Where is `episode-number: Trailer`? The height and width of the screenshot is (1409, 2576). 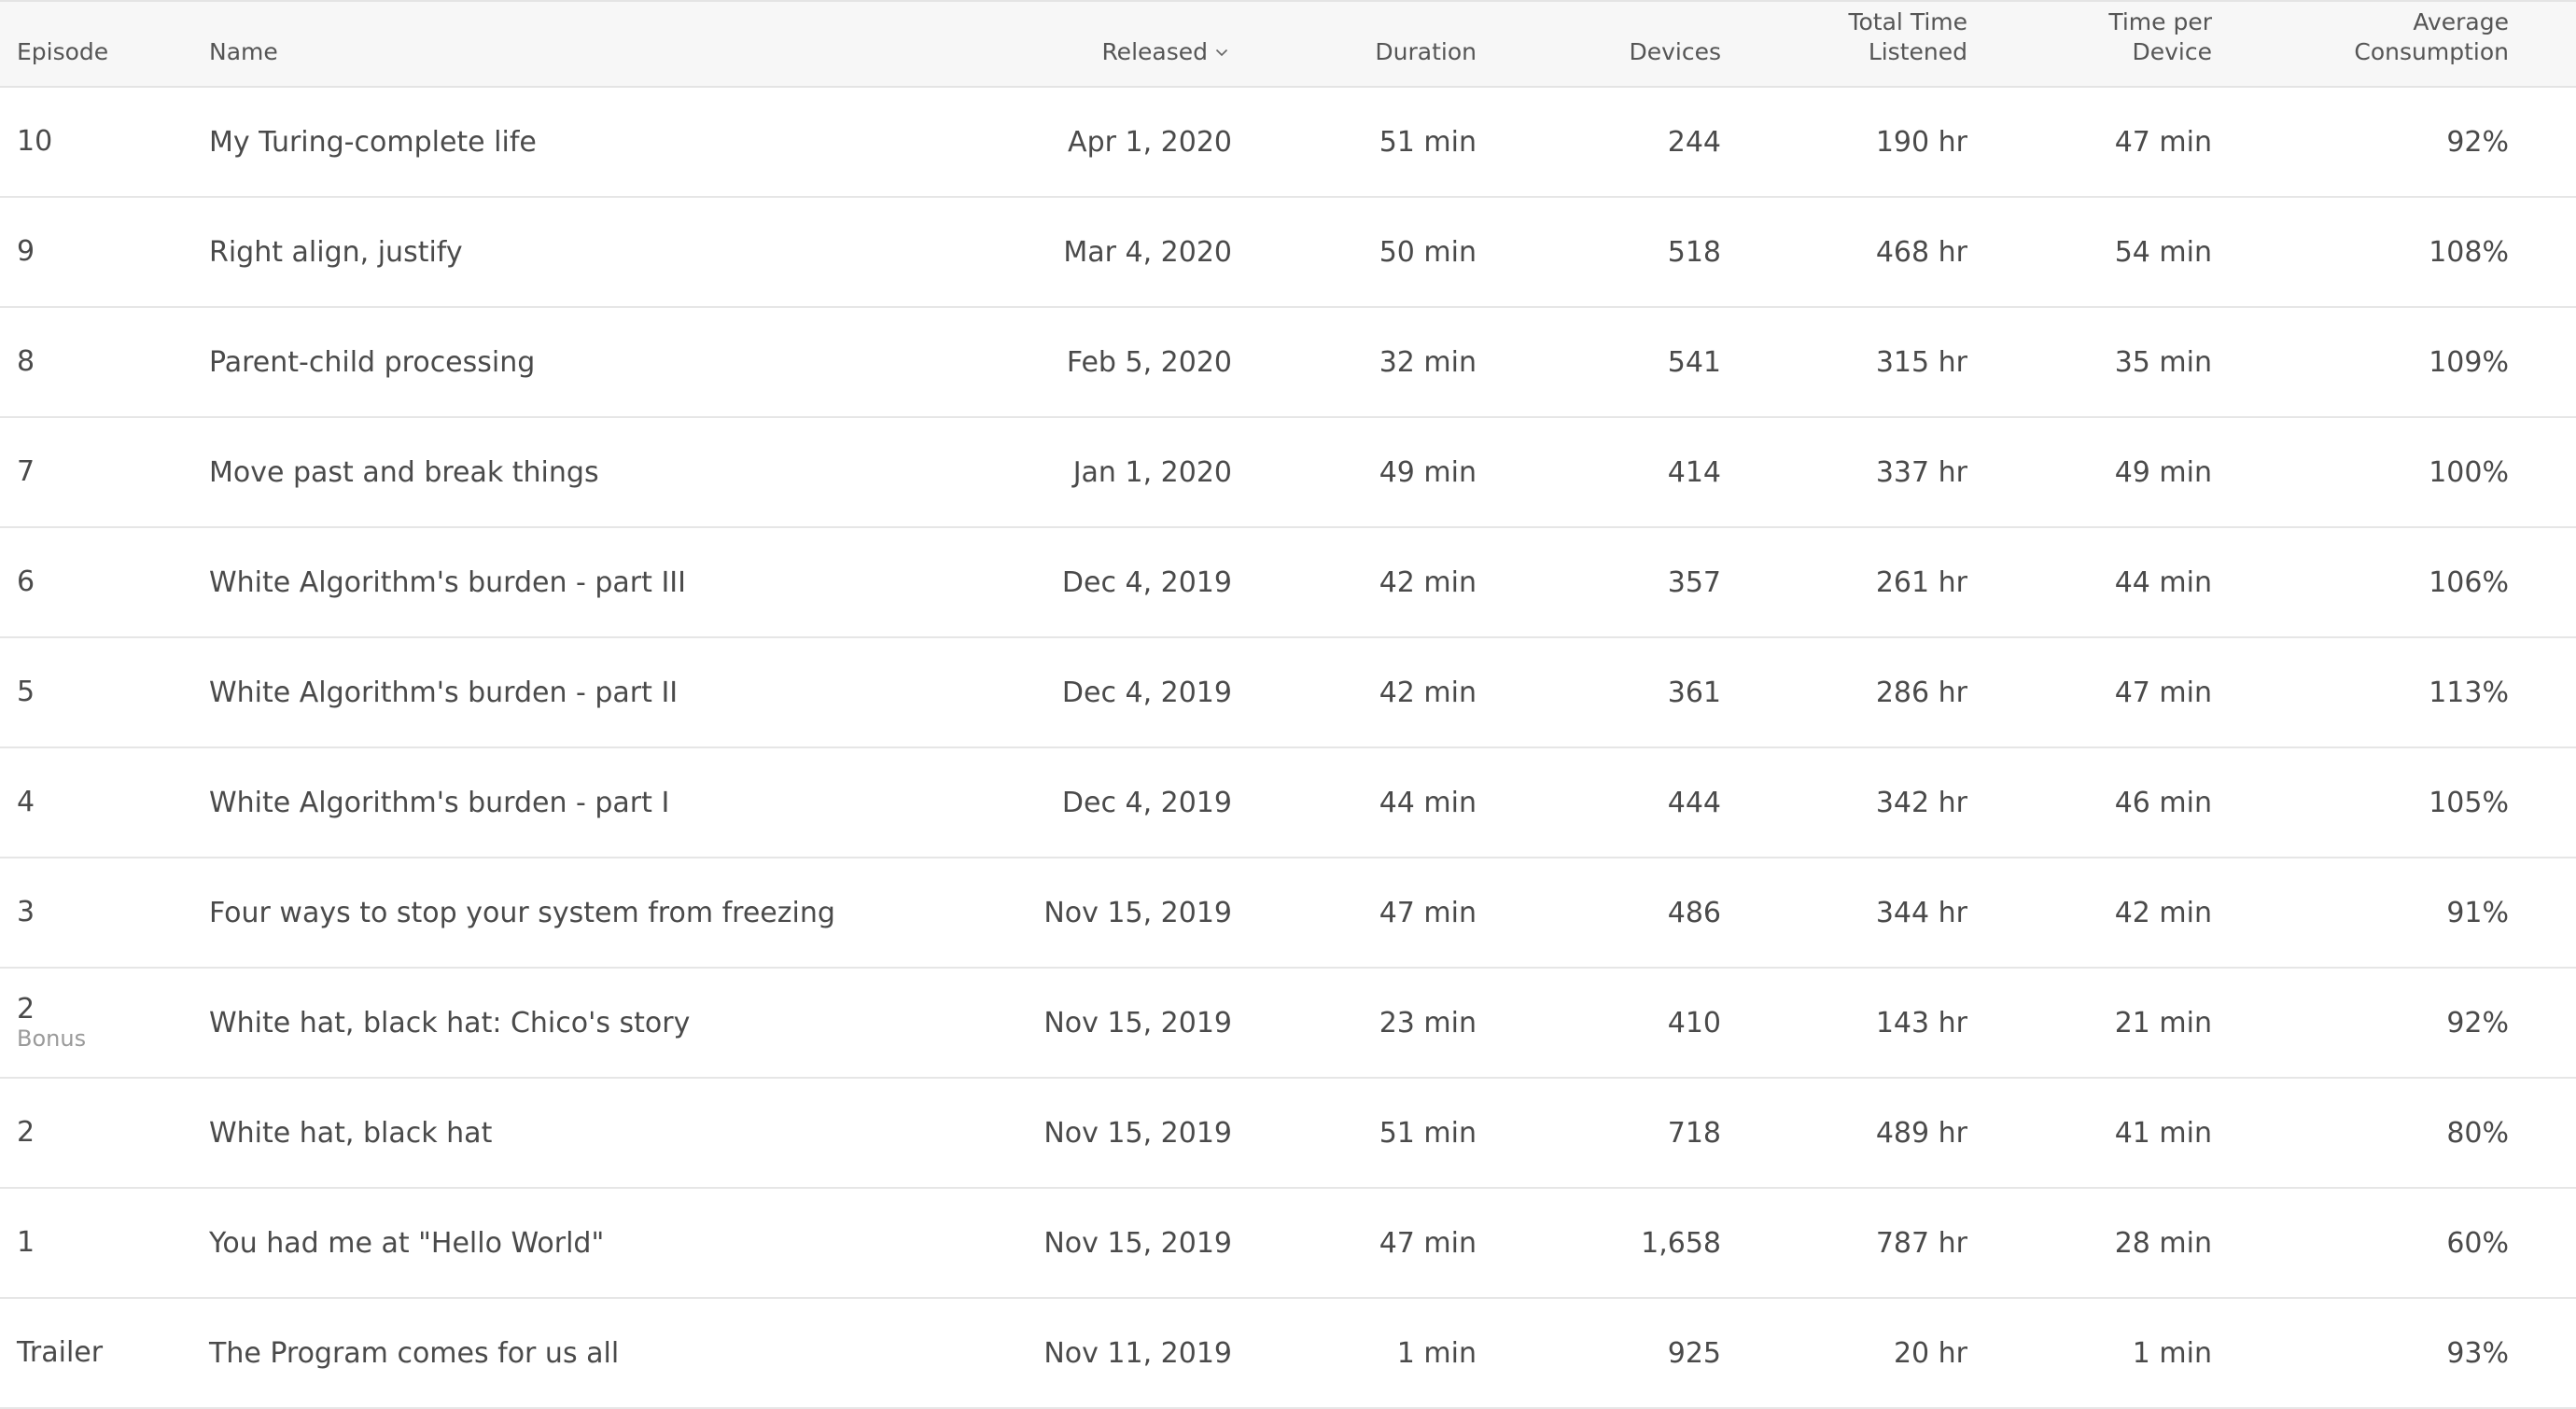 episode-number: Trailer is located at coordinates (60, 1352).